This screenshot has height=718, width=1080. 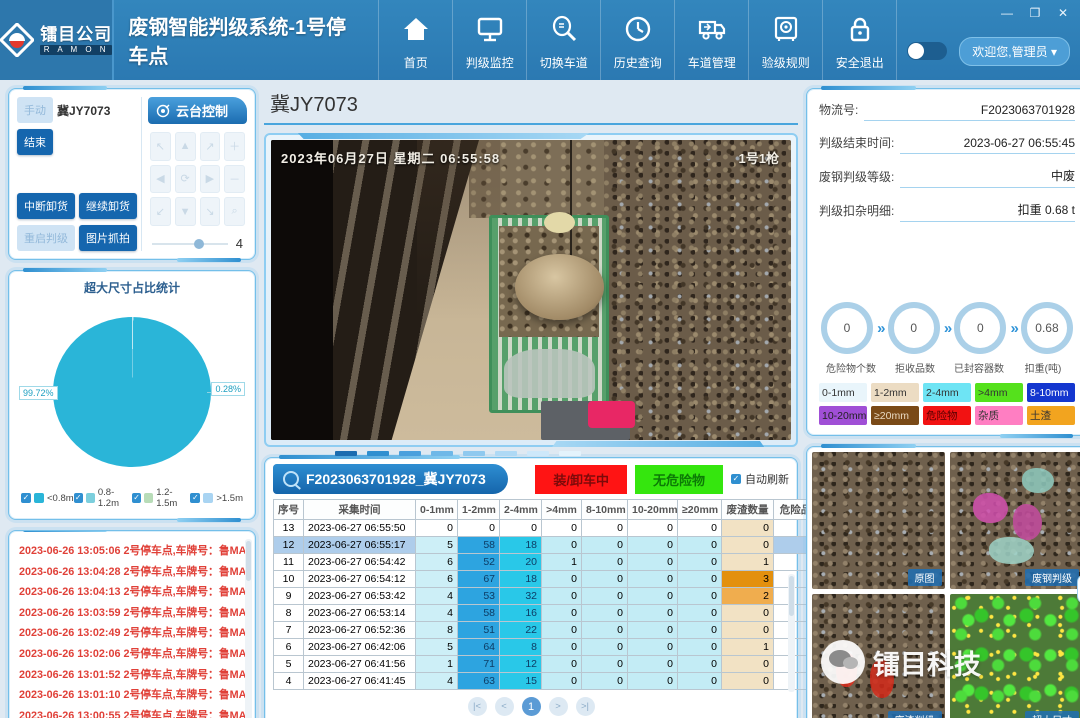 I want to click on table-row: 52023-06-27 06:41:5617112000000, so click(x=545, y=664).